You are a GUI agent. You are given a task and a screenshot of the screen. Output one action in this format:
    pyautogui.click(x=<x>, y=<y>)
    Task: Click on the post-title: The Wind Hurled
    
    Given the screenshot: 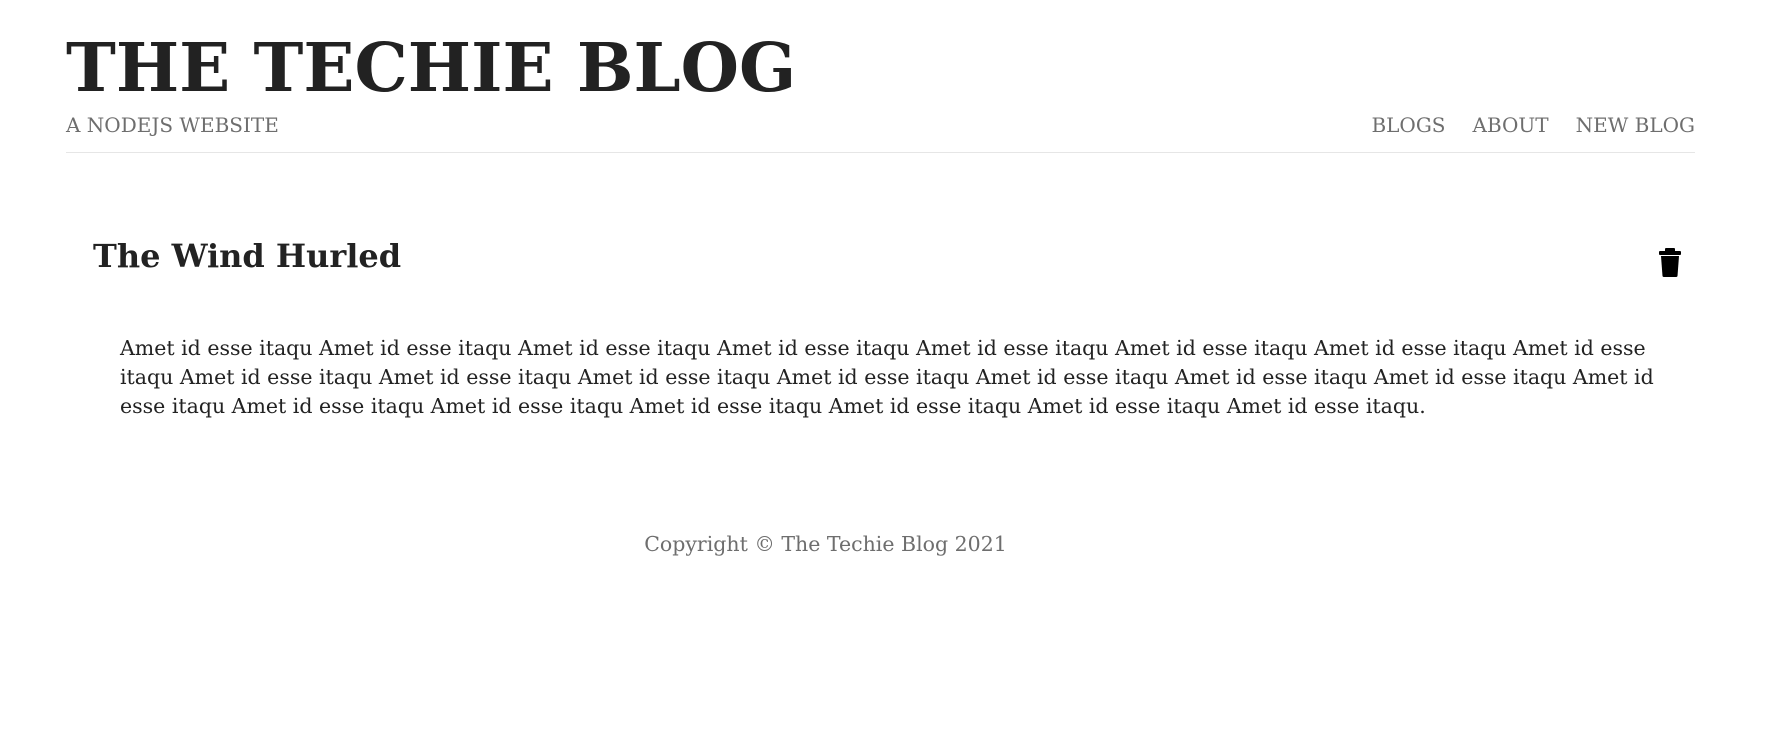 What is the action you would take?
    pyautogui.click(x=247, y=256)
    